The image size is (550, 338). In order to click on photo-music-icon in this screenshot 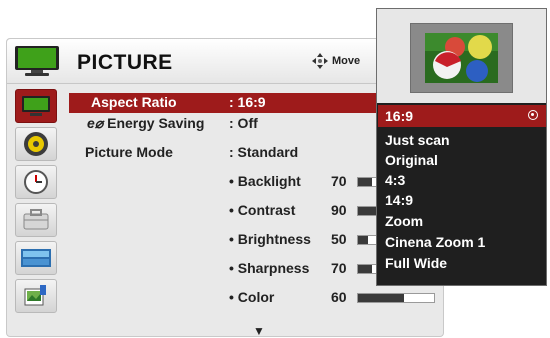, I will do `click(35, 295)`.